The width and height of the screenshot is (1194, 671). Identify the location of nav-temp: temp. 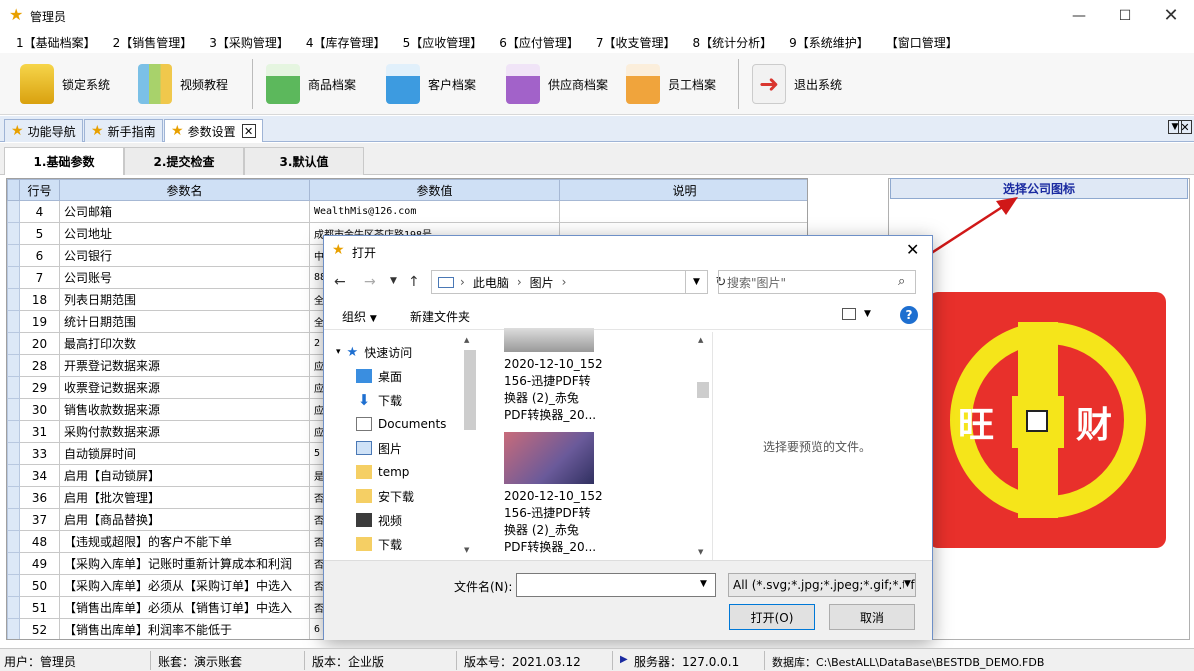
(382, 472).